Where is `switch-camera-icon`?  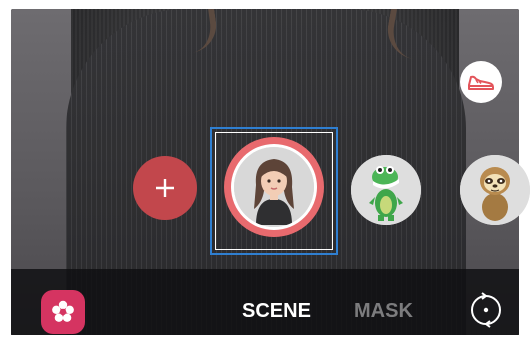
switch-camera-icon is located at coordinates (486, 310).